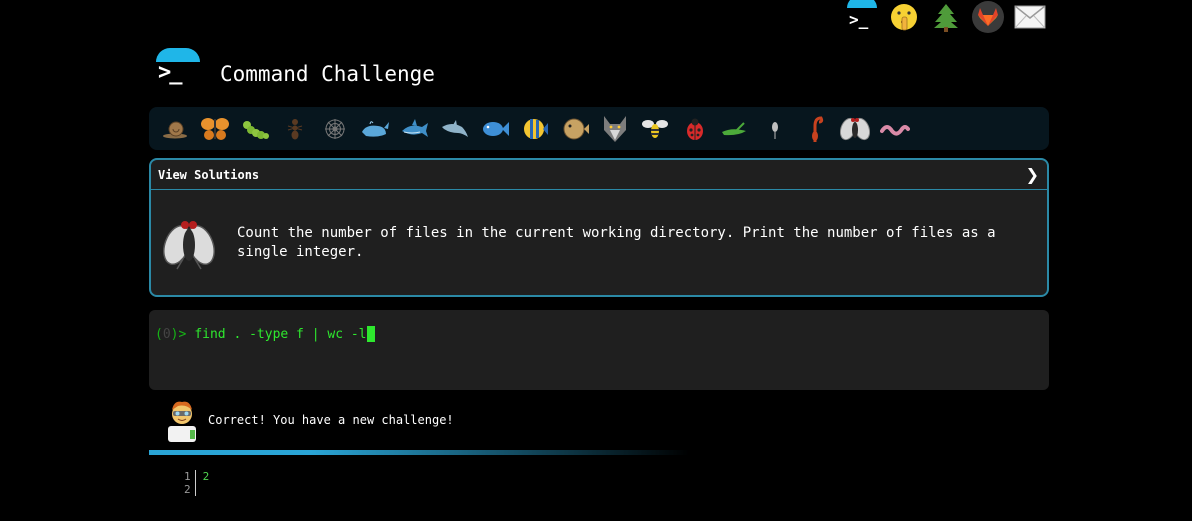 The image size is (1192, 521). Describe the element at coordinates (735, 129) in the screenshot. I see `cricket-icon` at that location.